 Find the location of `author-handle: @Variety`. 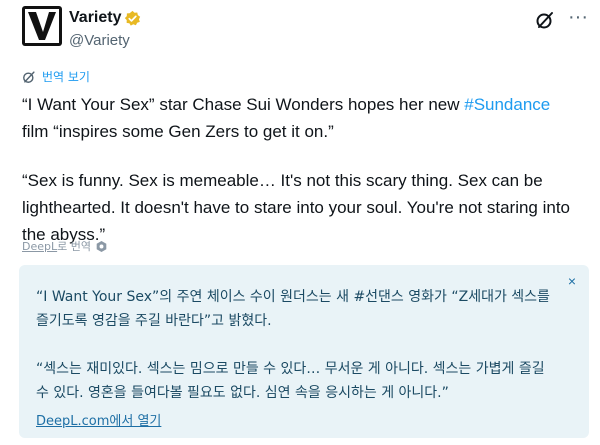

author-handle: @Variety is located at coordinates (99, 40).